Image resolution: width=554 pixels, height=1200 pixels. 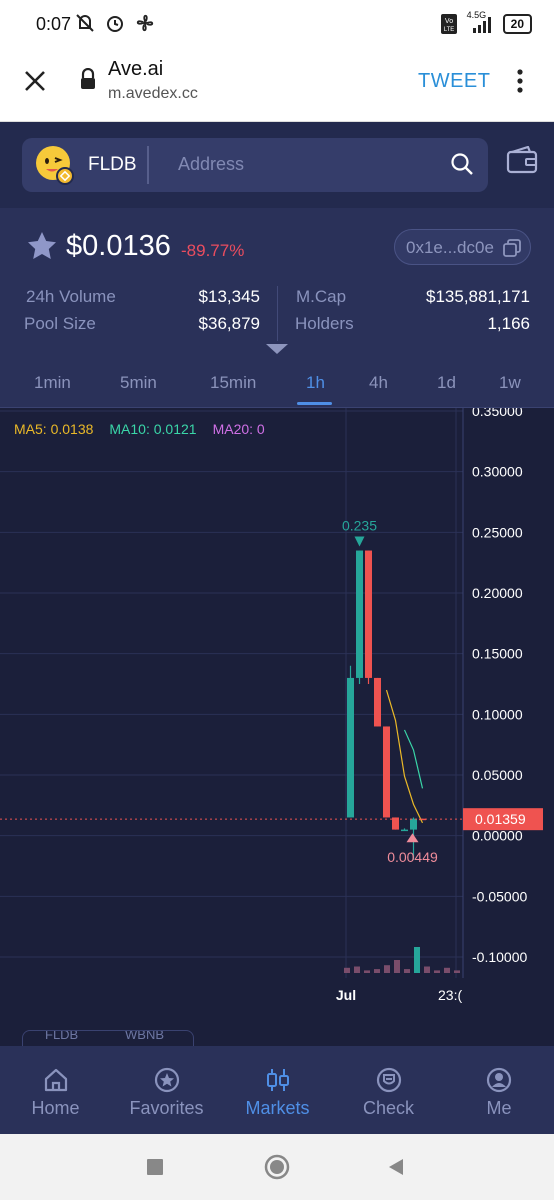 I want to click on holders-value: 1,166, so click(x=508, y=323).